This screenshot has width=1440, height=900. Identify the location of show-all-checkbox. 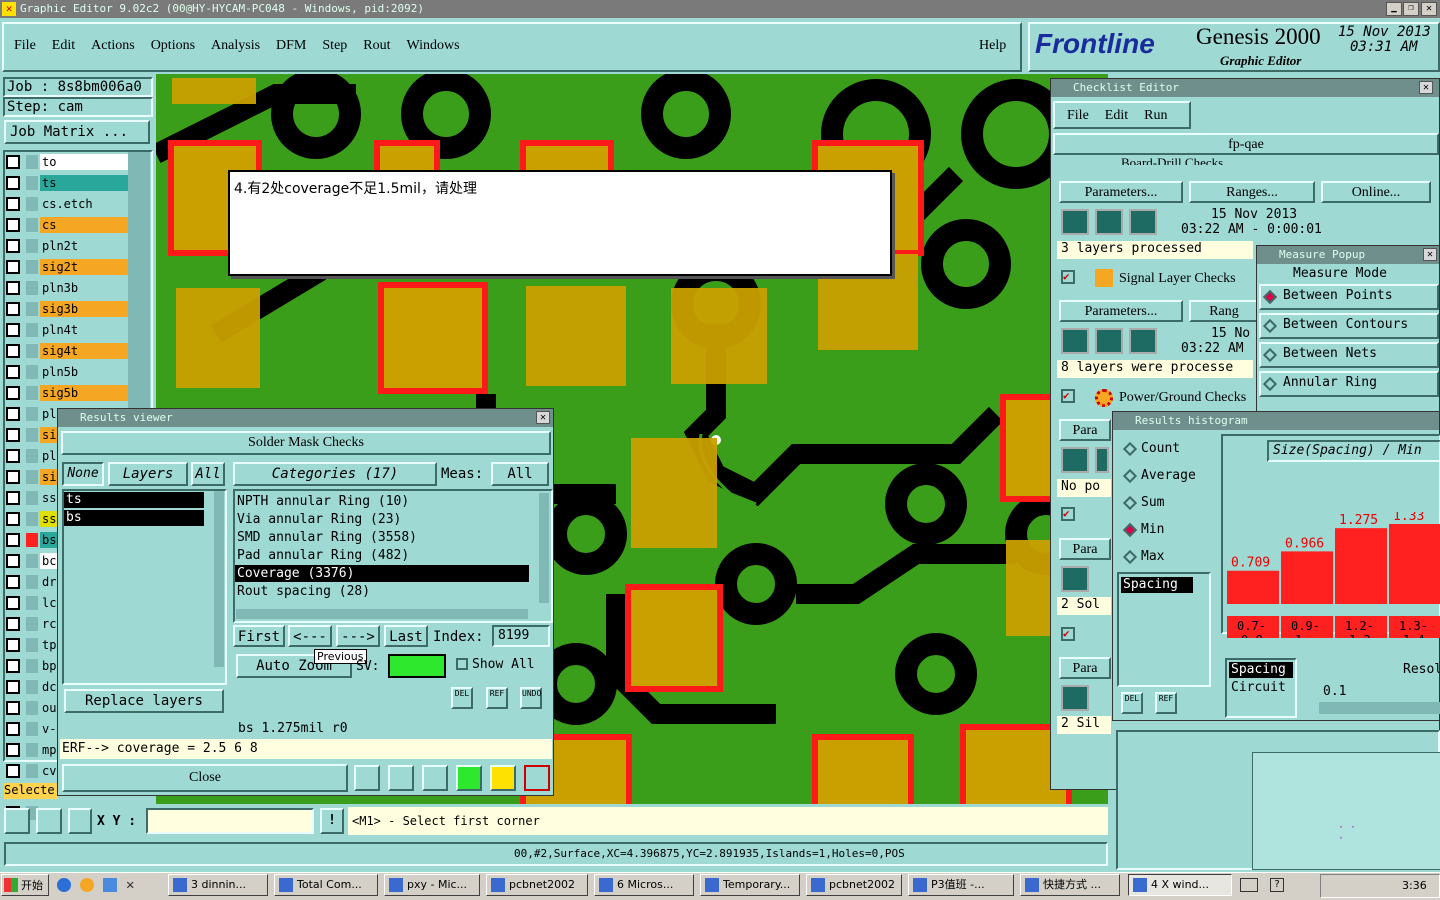
(462, 664).